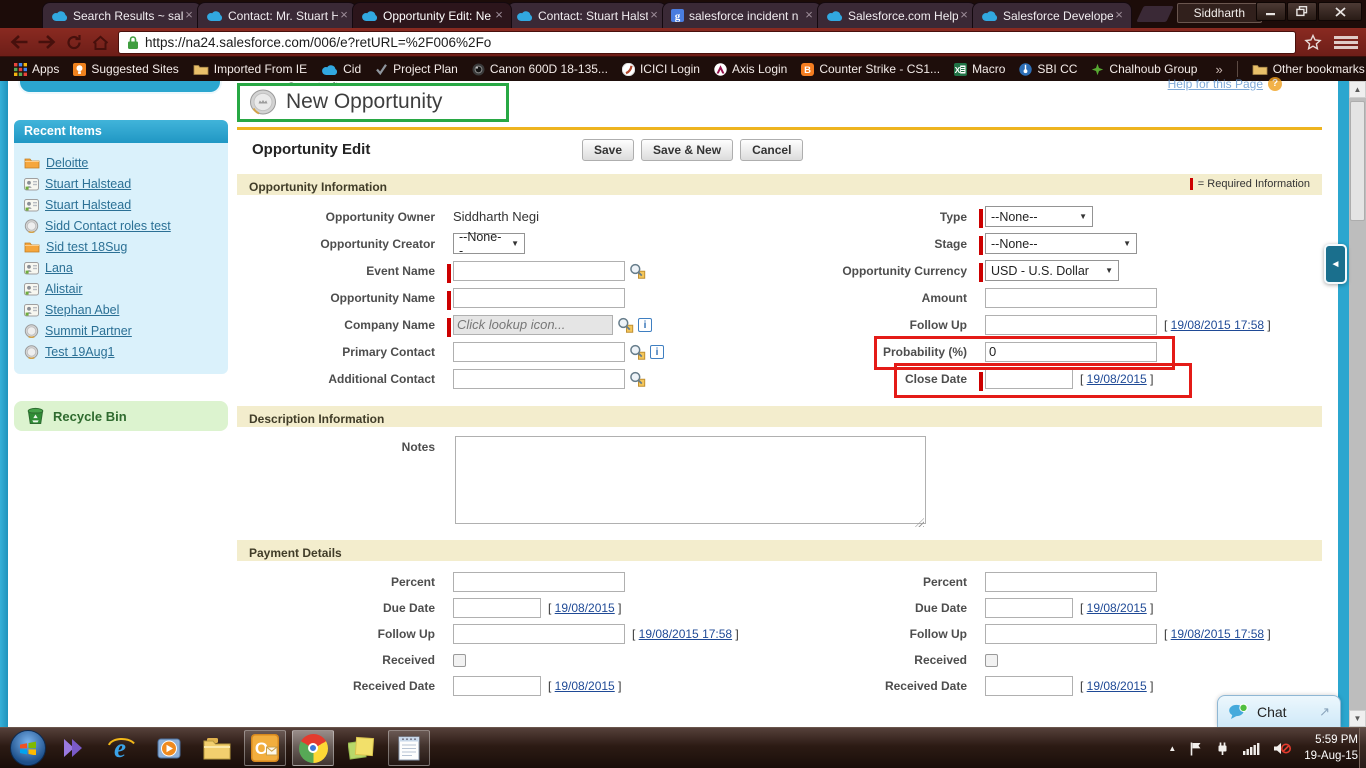  Describe the element at coordinates (750, 69) in the screenshot. I see `bookmark-axis-login: Axis Login` at that location.